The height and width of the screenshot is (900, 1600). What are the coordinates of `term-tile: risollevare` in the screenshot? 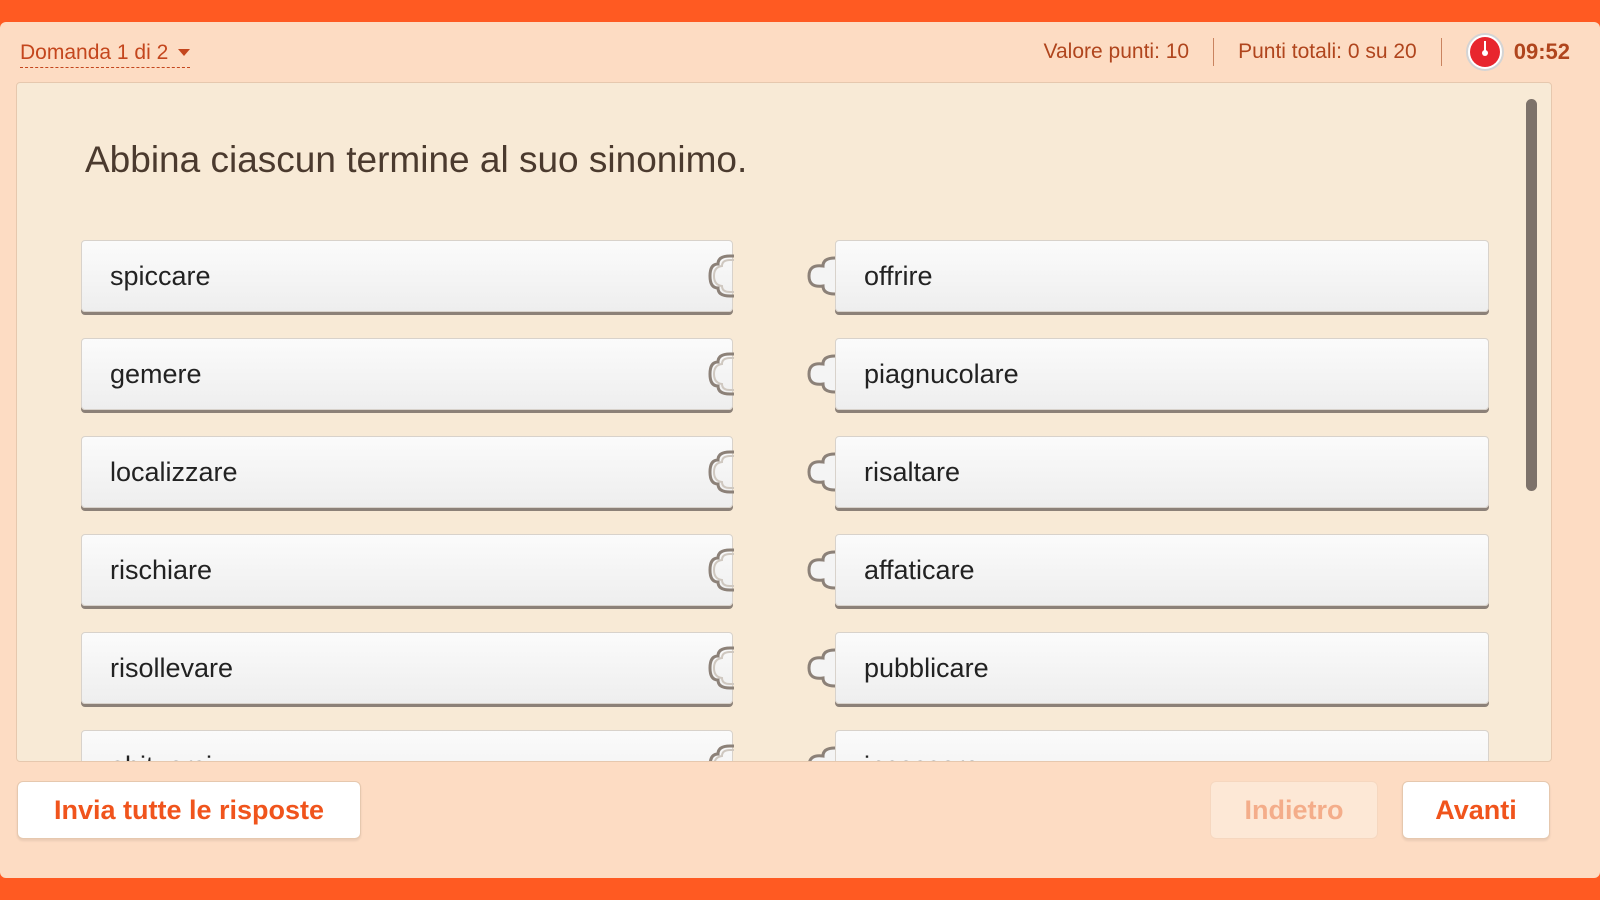 It's located at (407, 668).